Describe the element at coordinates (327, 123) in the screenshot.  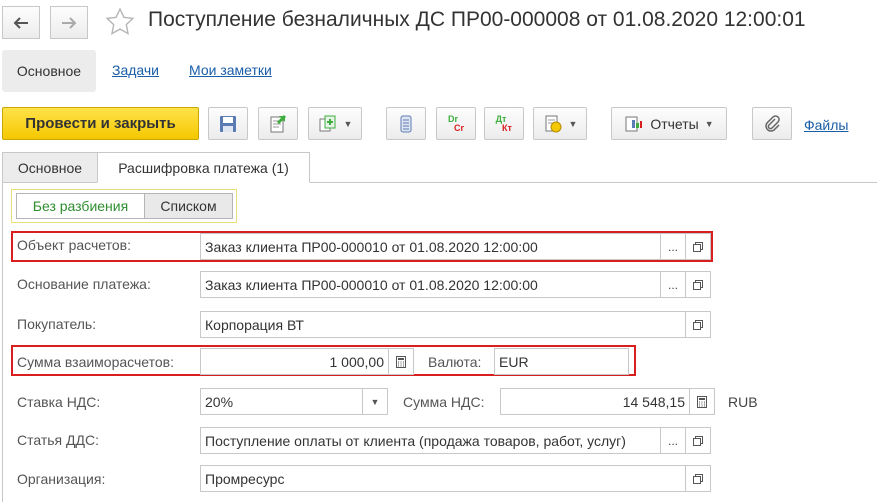
I see `create-based-on-icon` at that location.